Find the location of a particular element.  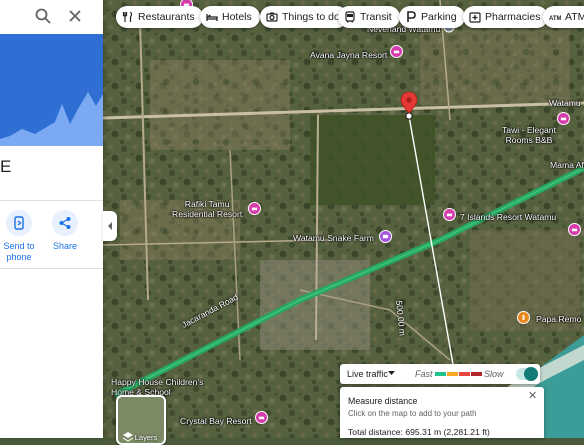

chevron-left-icon is located at coordinates (110, 226).